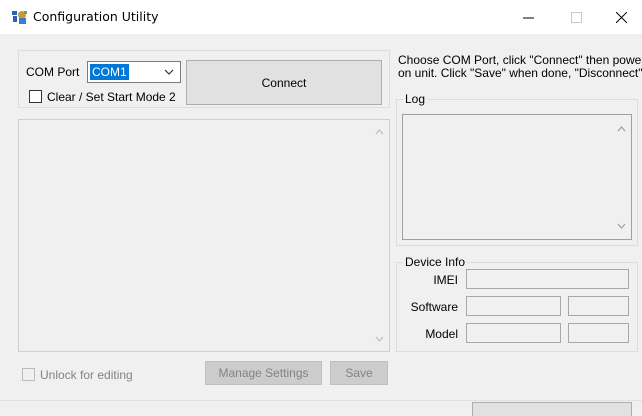  What do you see at coordinates (621, 226) in the screenshot?
I see `log-scroll-down-icon` at bounding box center [621, 226].